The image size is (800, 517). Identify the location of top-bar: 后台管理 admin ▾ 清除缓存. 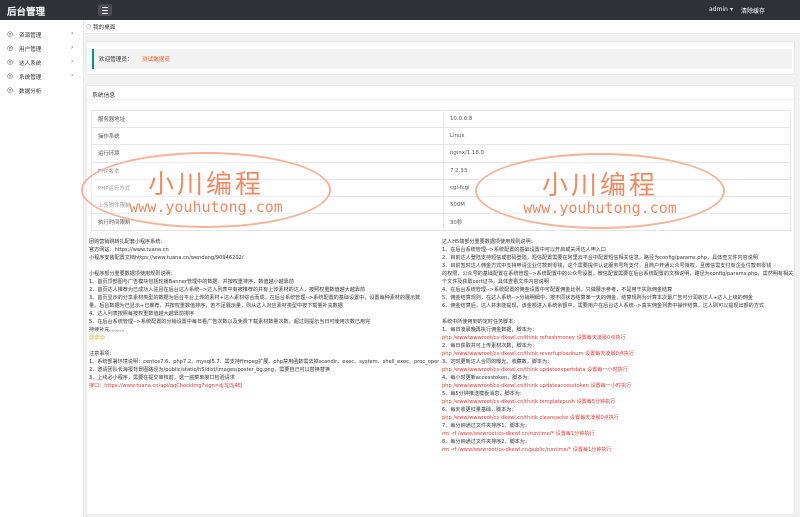
(400, 10).